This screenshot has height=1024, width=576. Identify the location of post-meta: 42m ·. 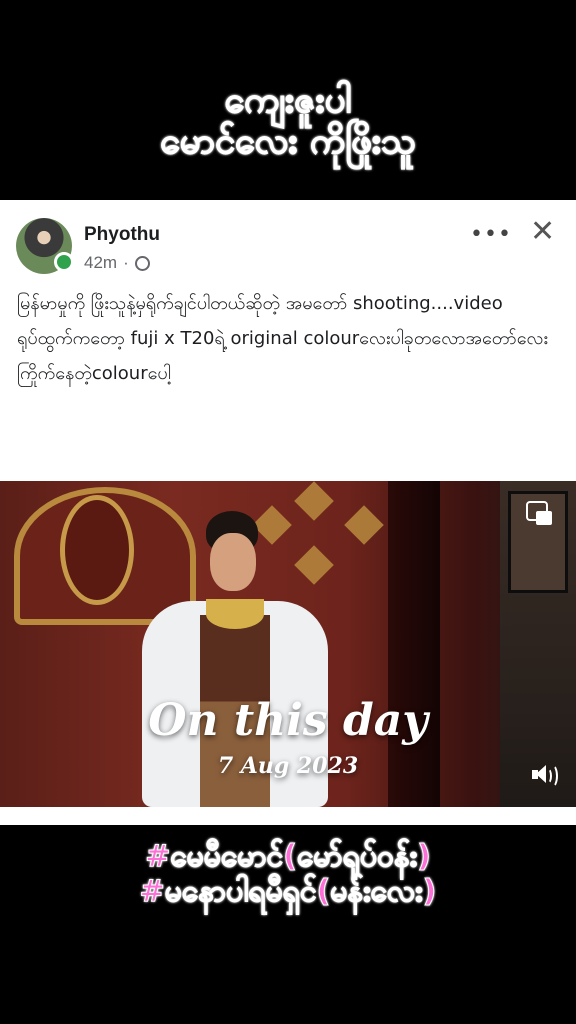
(117, 263).